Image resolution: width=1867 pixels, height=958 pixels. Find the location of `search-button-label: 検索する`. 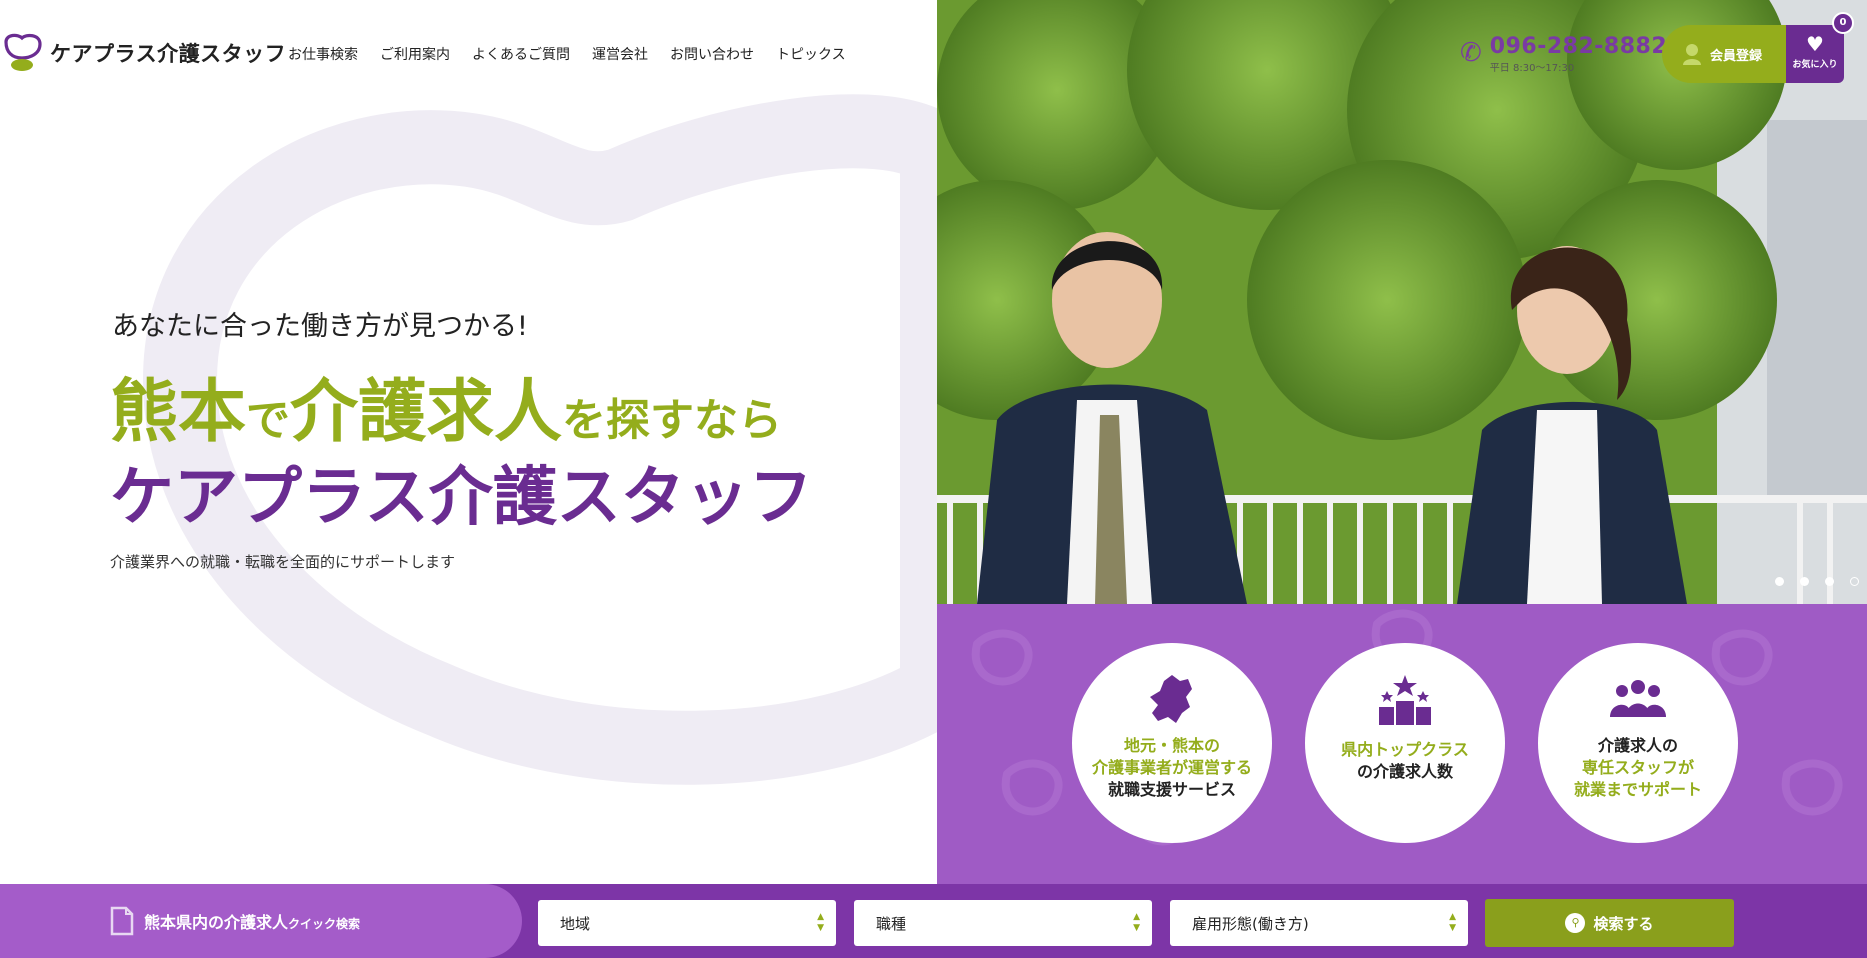

search-button-label: 検索する is located at coordinates (1623, 923).